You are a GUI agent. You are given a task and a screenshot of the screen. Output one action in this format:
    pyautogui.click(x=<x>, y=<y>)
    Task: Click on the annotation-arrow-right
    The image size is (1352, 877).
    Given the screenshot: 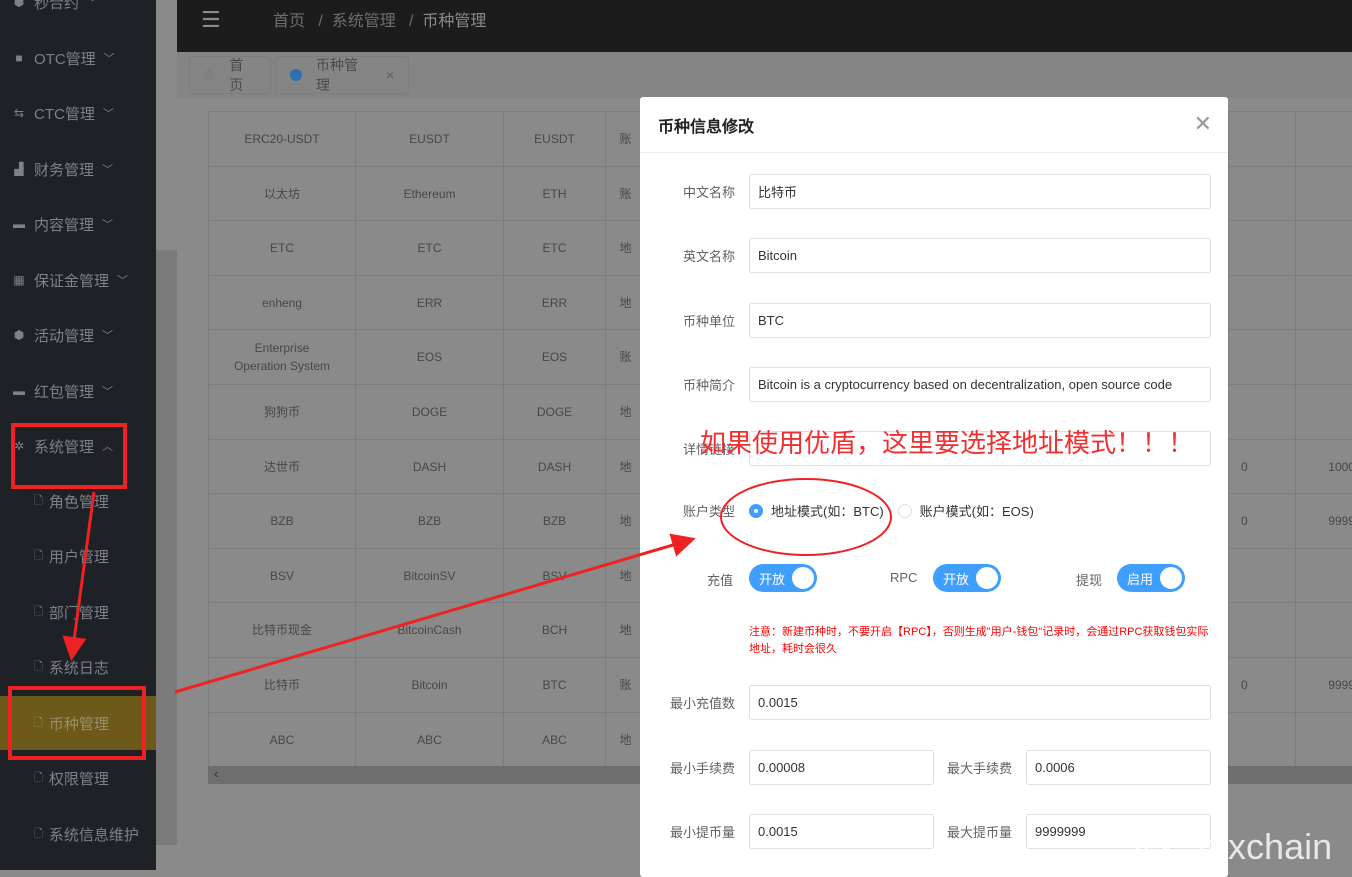 What is the action you would take?
    pyautogui.click(x=435, y=613)
    